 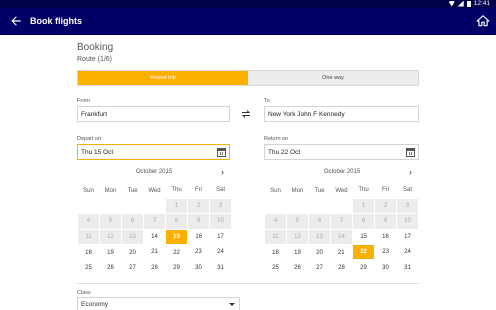 What do you see at coordinates (460, 3) in the screenshot?
I see `signal-icon` at bounding box center [460, 3].